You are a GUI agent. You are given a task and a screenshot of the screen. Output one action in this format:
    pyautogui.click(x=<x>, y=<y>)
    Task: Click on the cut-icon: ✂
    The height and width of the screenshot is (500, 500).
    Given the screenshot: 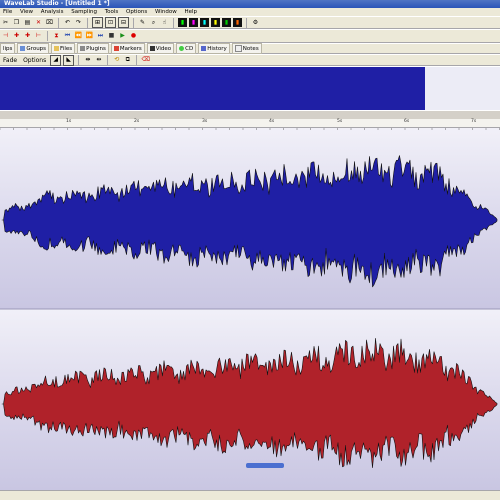 What is the action you would take?
    pyautogui.click(x=5, y=22)
    